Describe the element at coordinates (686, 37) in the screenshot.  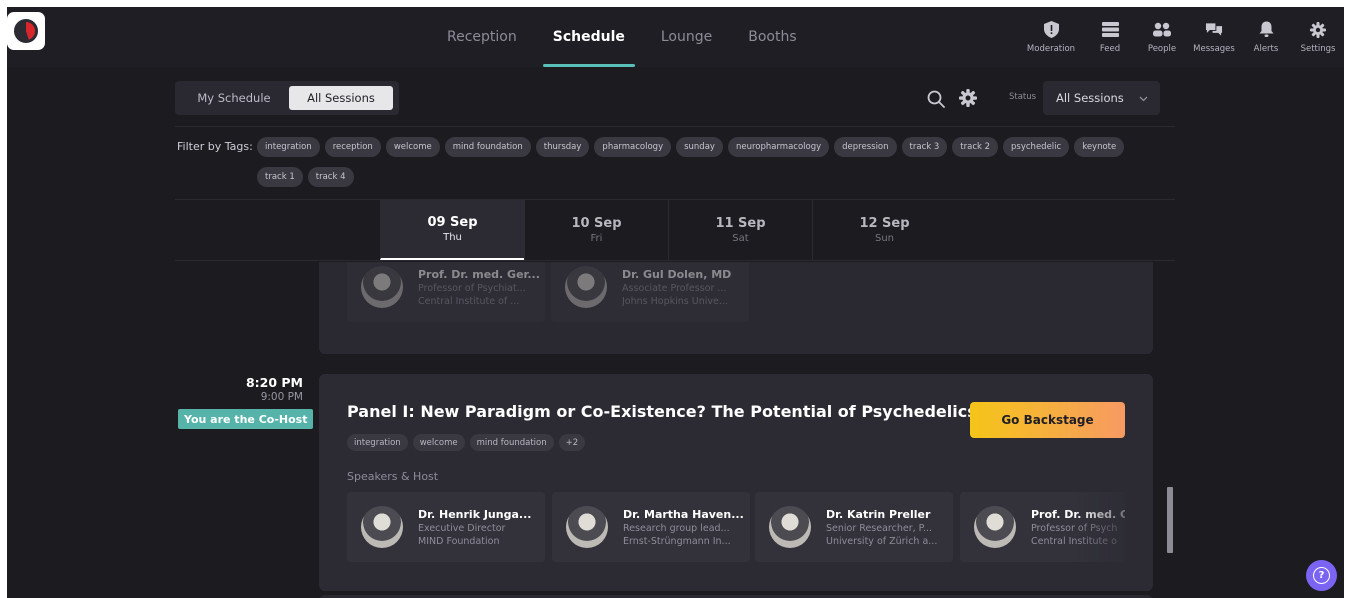
I see `tab-lounge: Lounge` at that location.